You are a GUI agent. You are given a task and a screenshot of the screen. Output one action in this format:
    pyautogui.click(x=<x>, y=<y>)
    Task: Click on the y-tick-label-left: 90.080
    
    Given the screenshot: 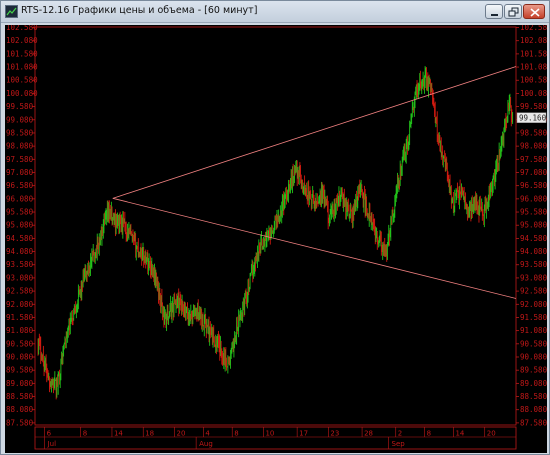 What is the action you would take?
    pyautogui.click(x=20, y=356)
    